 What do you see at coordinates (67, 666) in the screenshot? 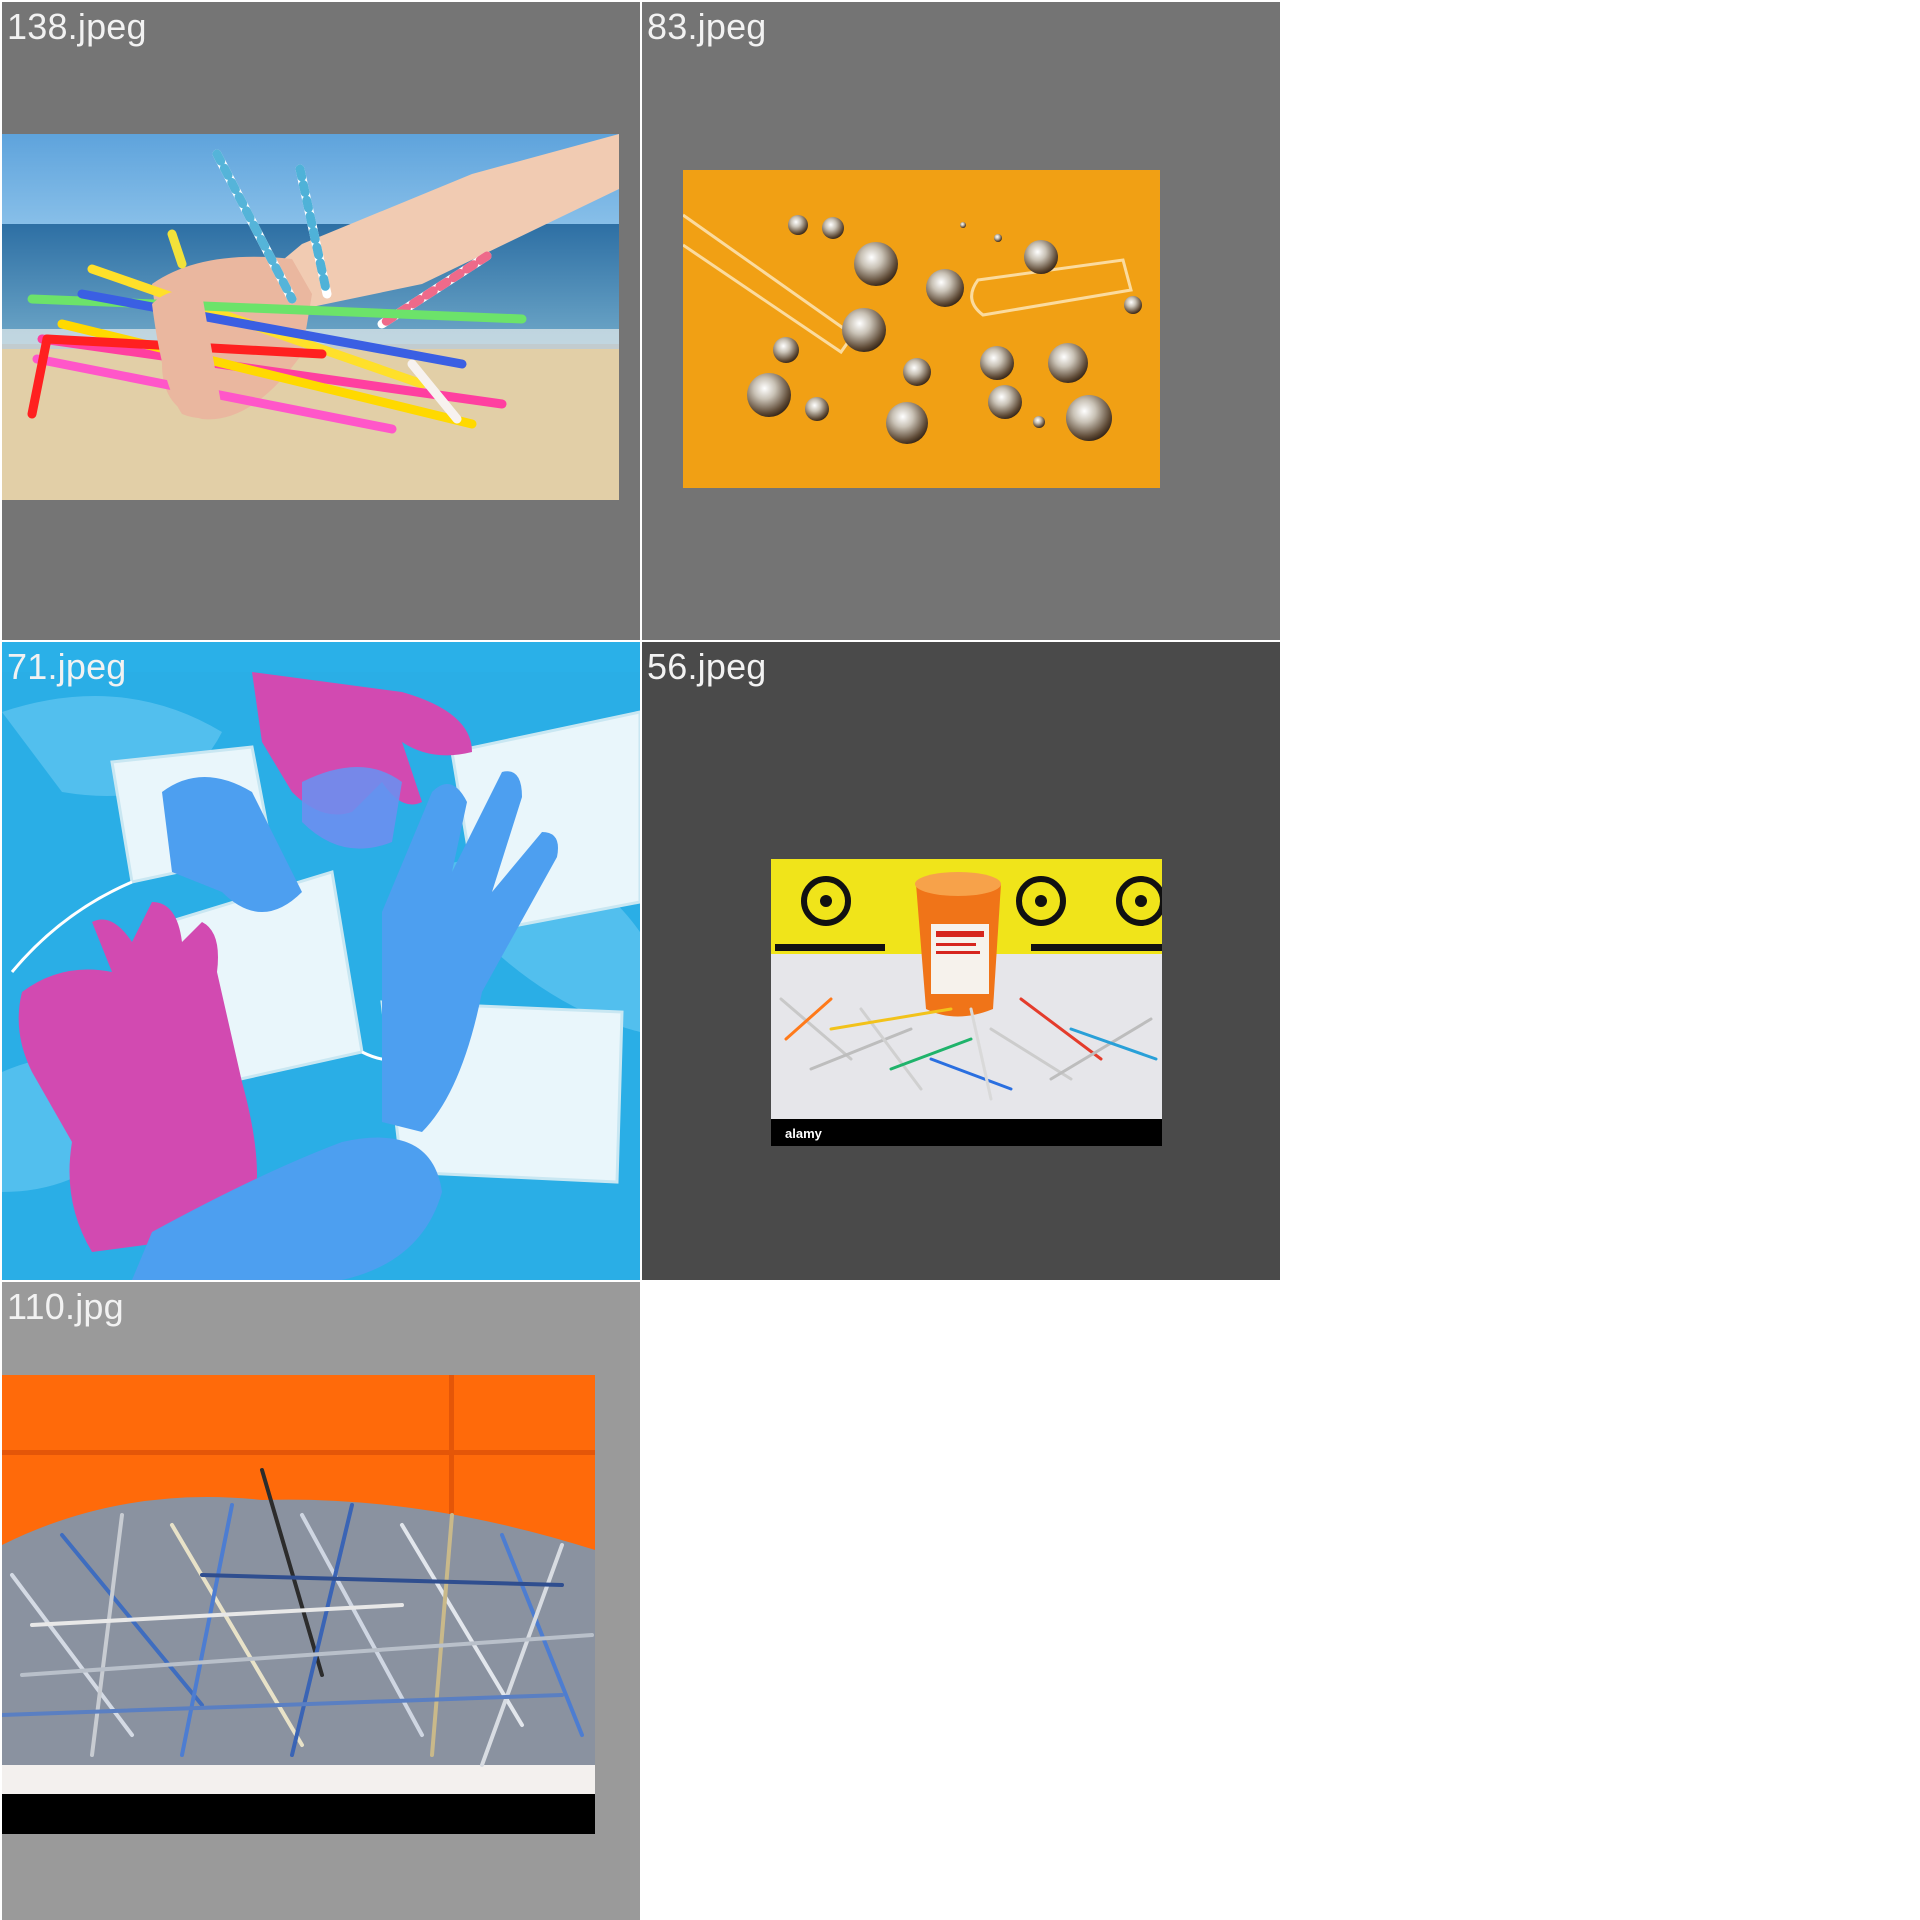
I see `file-name-label: 71.jpeg` at bounding box center [67, 666].